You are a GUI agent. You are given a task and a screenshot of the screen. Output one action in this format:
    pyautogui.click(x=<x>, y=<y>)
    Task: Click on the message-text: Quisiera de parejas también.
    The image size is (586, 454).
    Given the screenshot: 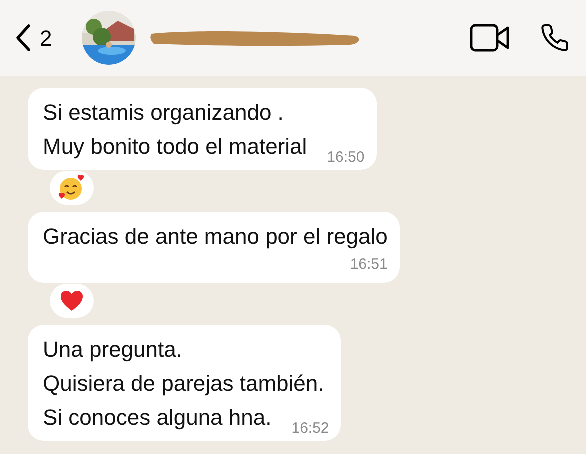 What is the action you would take?
    pyautogui.click(x=184, y=384)
    